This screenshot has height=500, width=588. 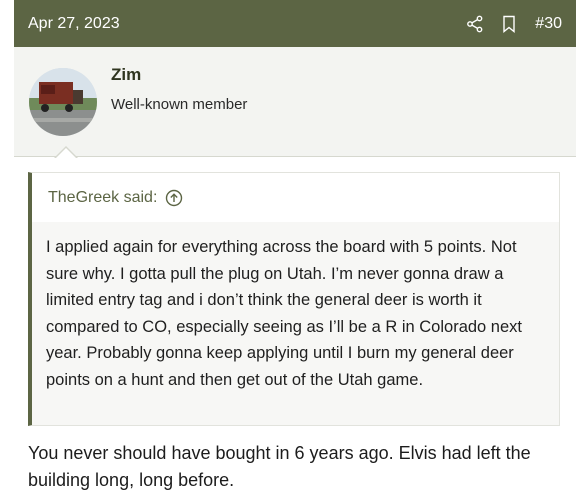 I want to click on post-date: Apr 27, 2023, so click(x=246, y=24).